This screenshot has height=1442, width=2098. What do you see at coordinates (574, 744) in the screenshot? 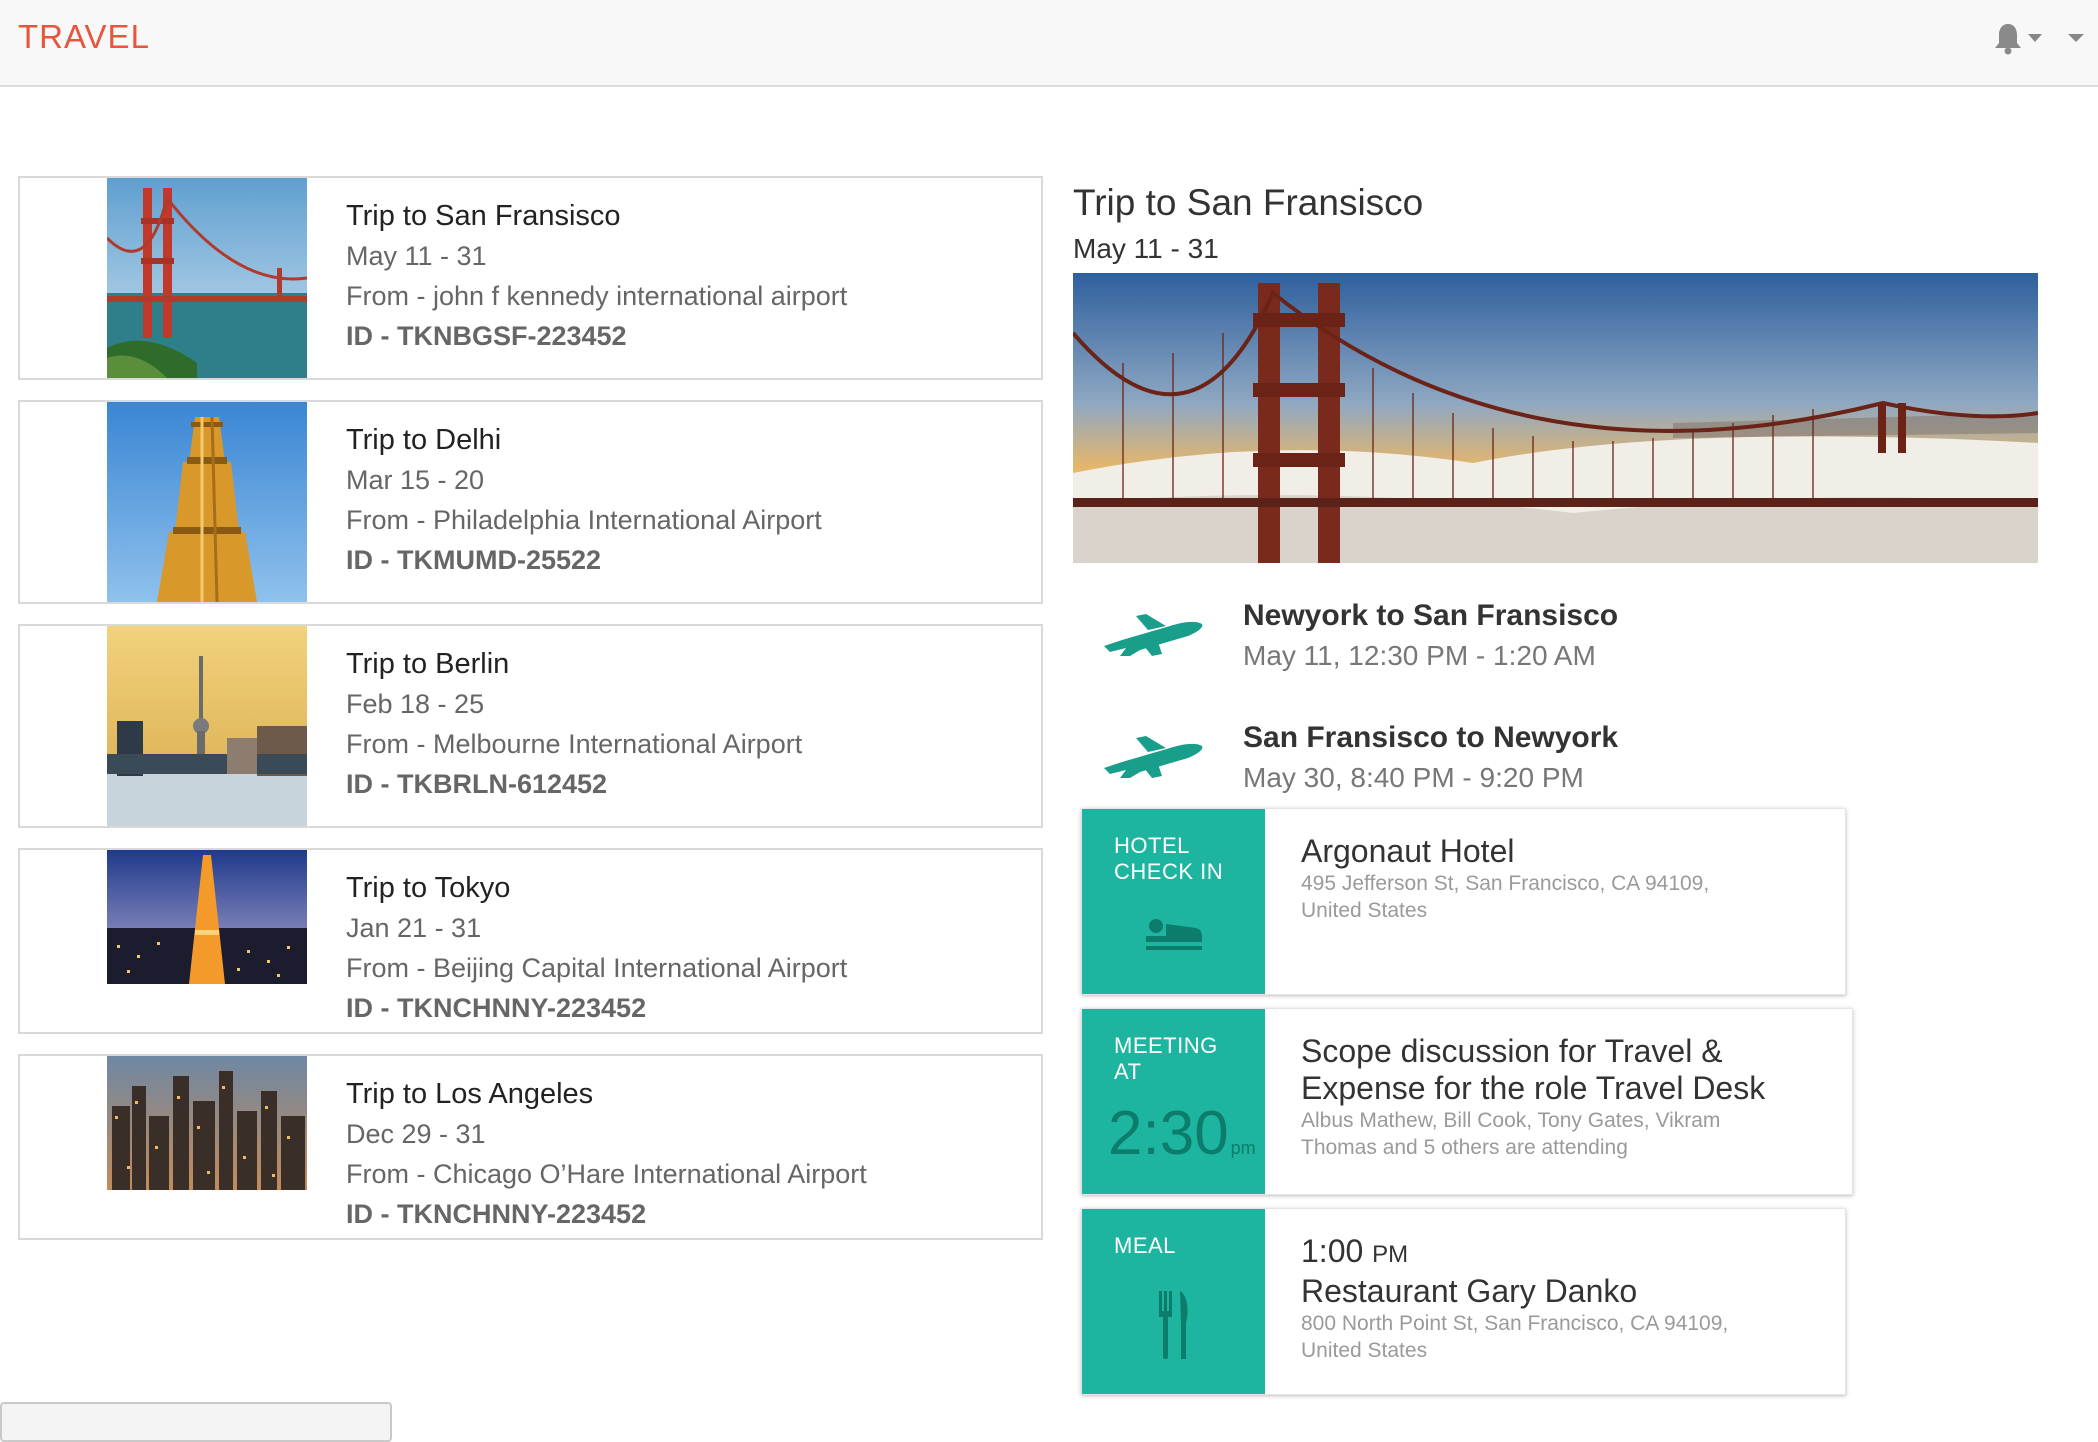
I see `trip-origin: From - Melbourne International Airport` at bounding box center [574, 744].